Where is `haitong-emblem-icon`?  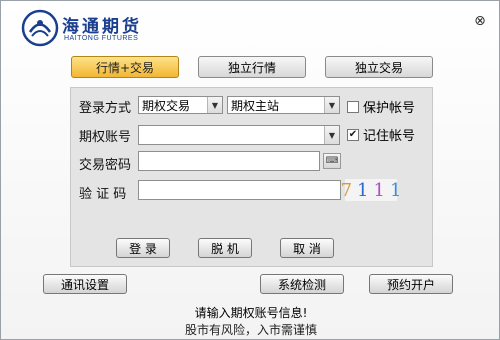 haitong-emblem-icon is located at coordinates (40, 28).